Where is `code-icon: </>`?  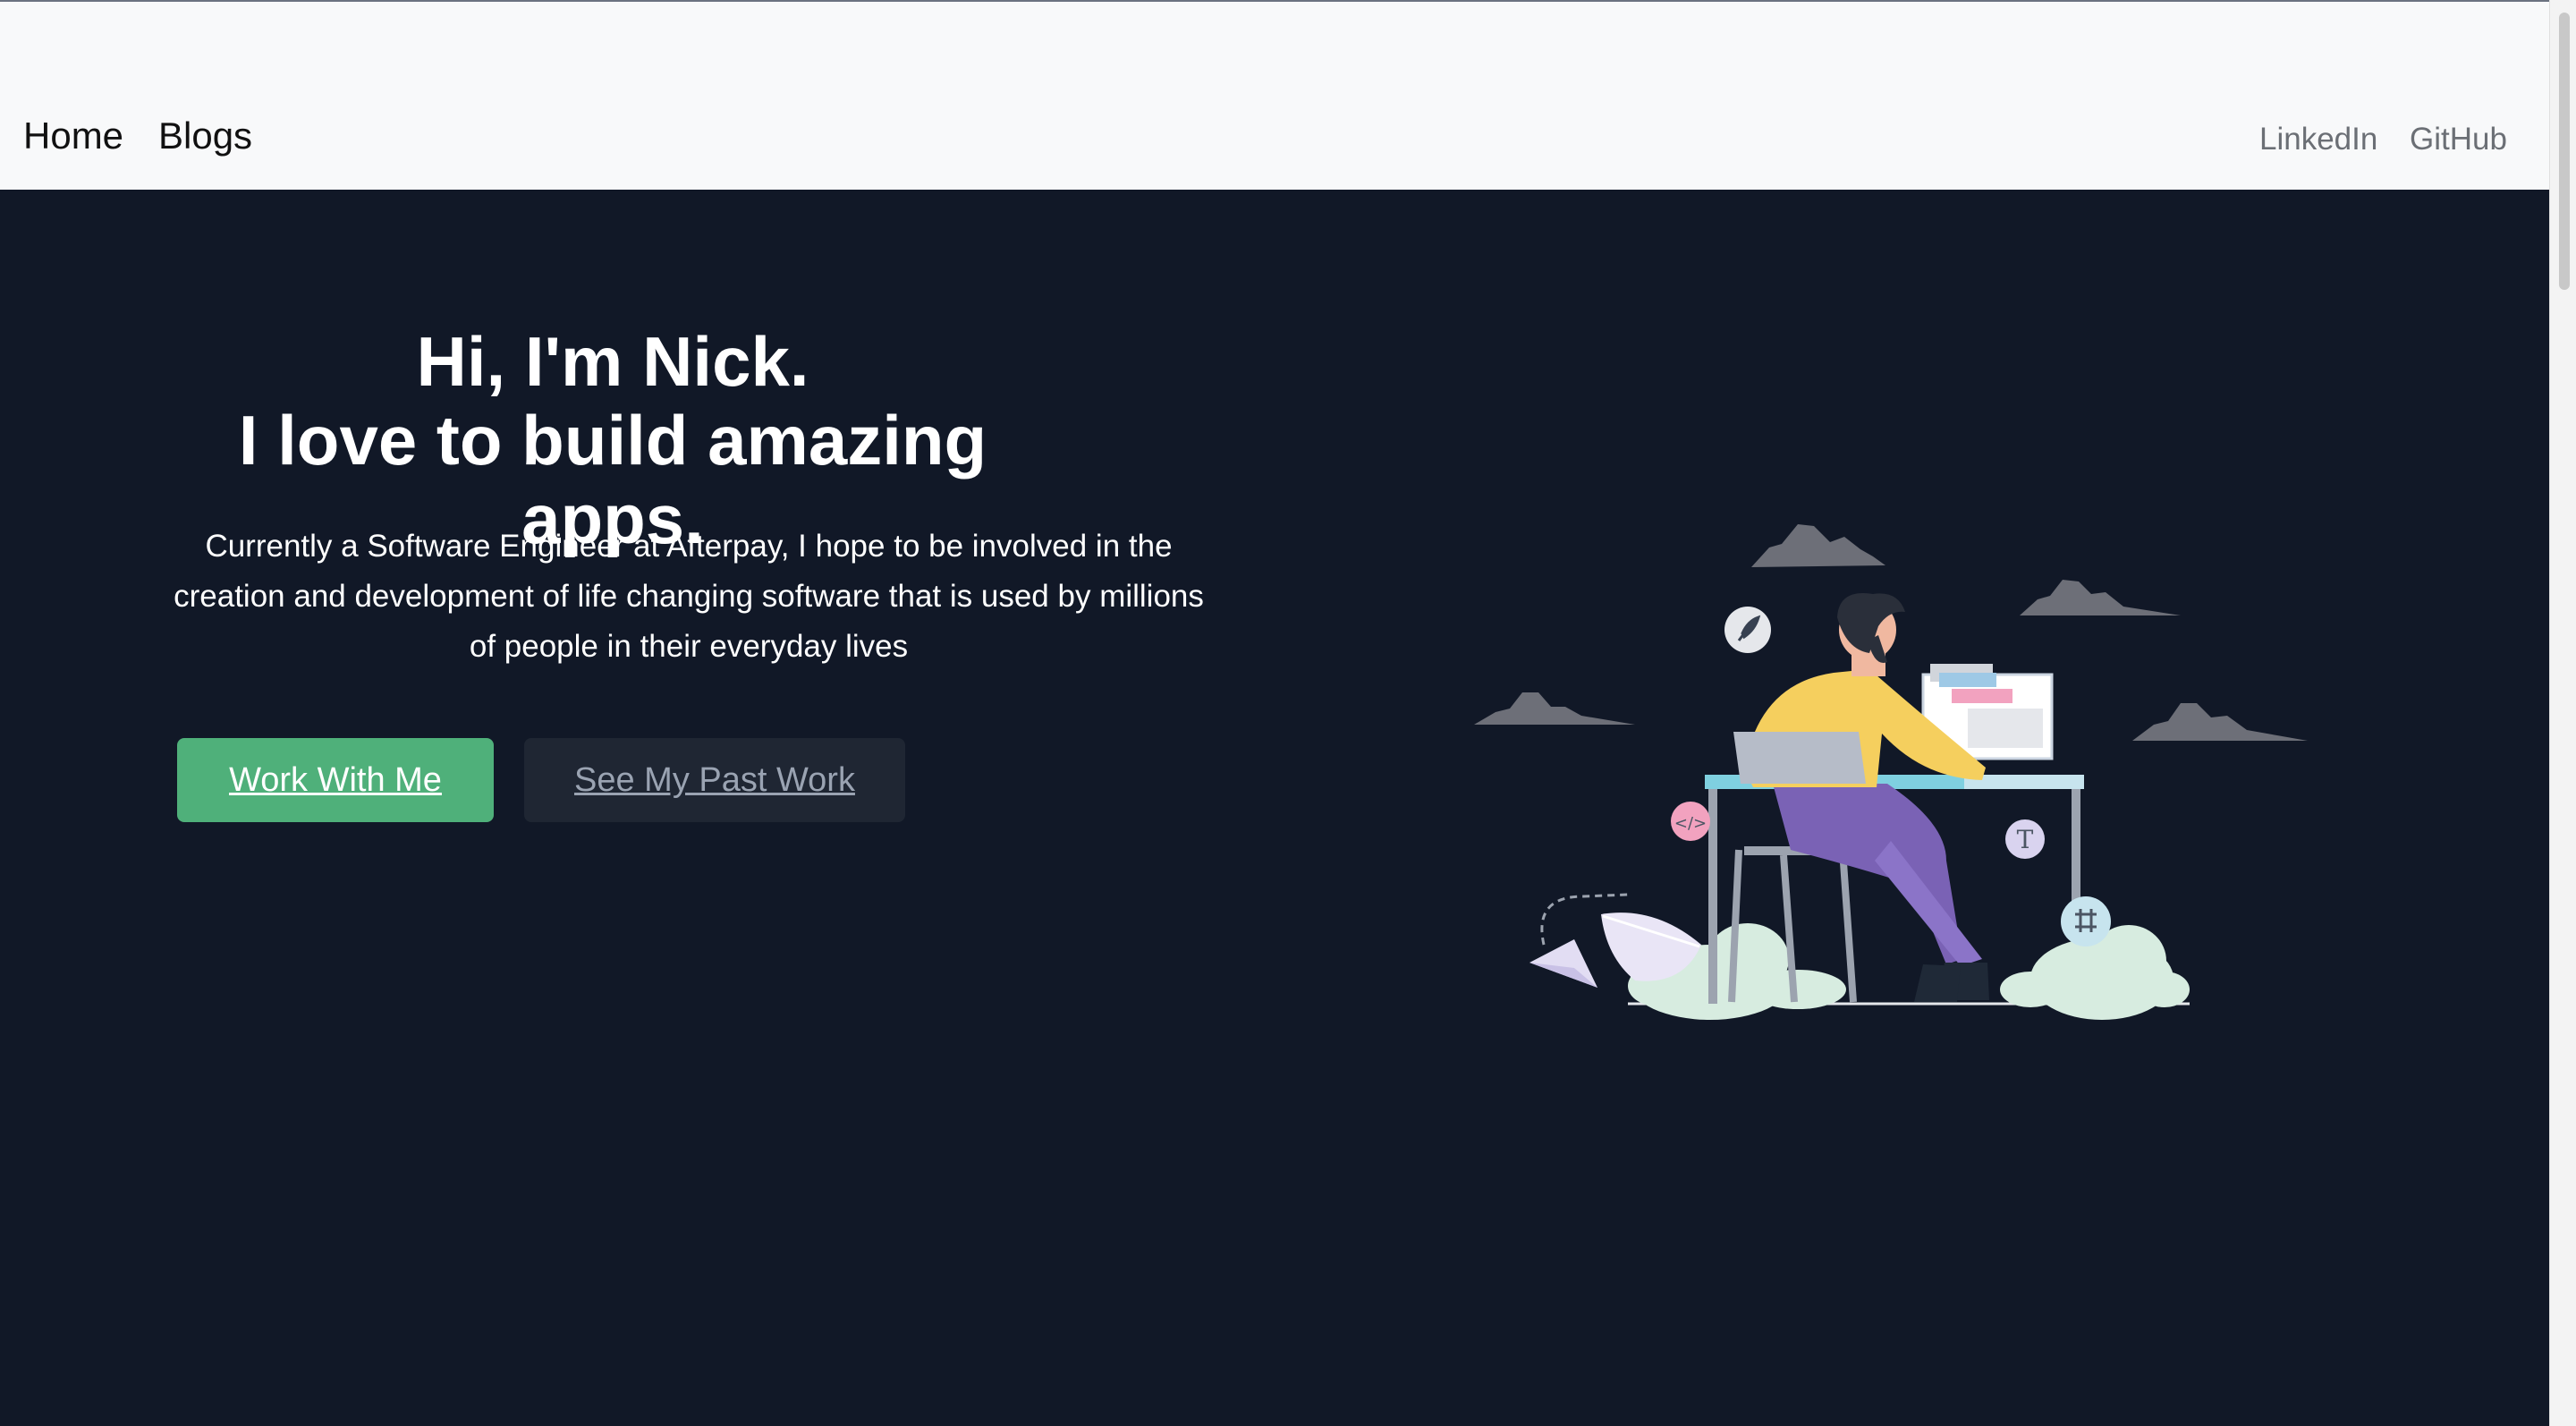
code-icon: </> is located at coordinates (1690, 822).